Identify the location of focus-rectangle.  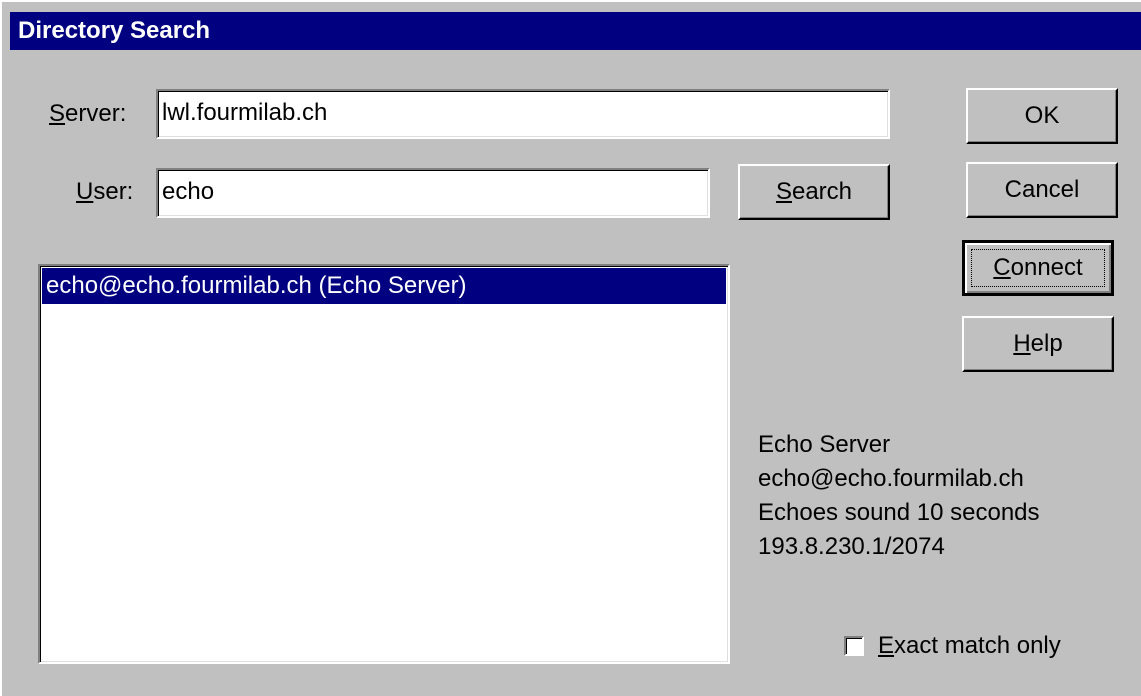
(1038, 268).